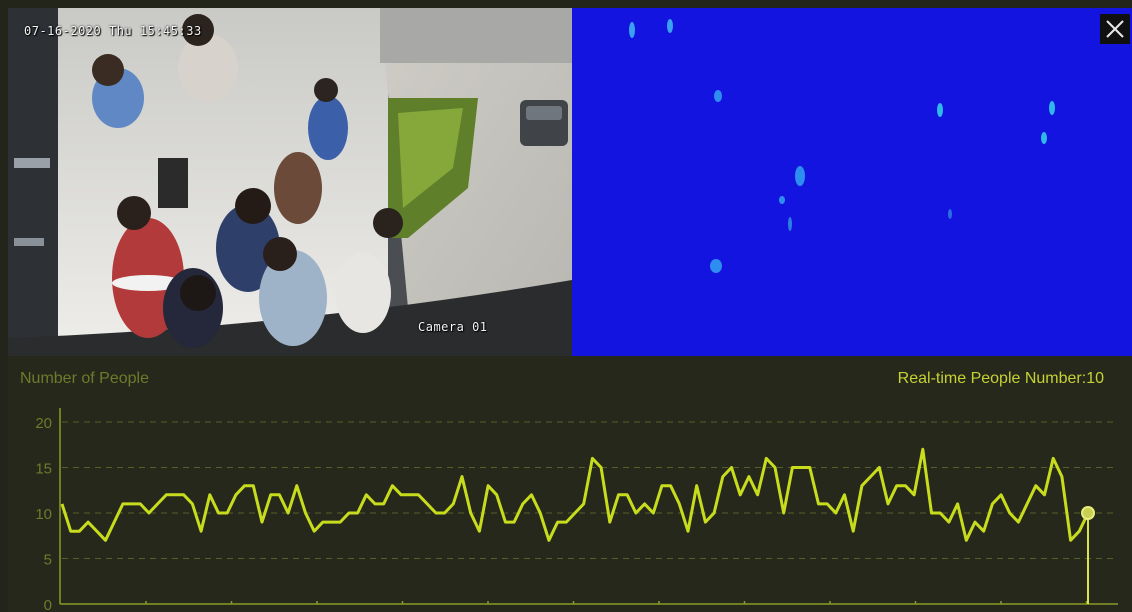  I want to click on y-axis-ticks: 0 5 10 15 20, so click(43, 513).